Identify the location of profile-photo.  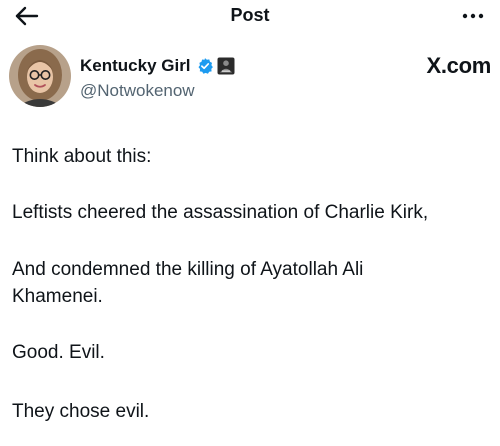
(40, 76).